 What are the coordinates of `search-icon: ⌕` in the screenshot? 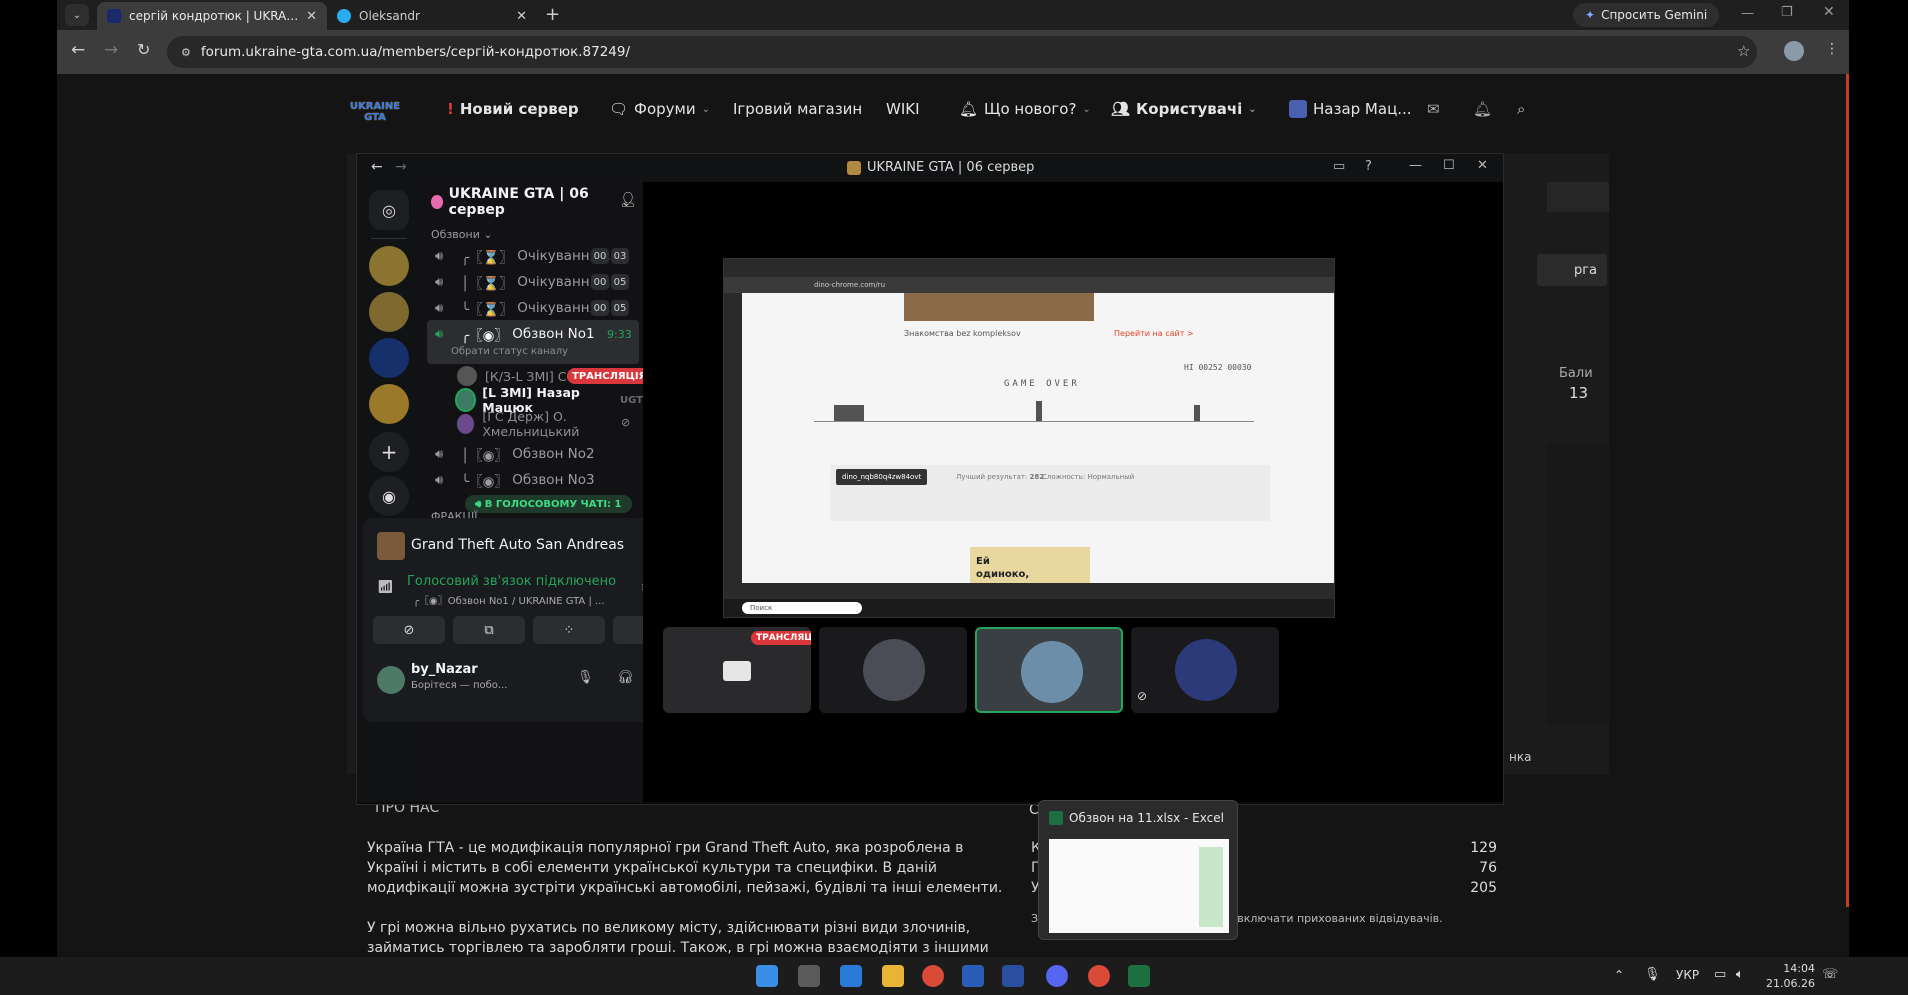 It's located at (1521, 109).